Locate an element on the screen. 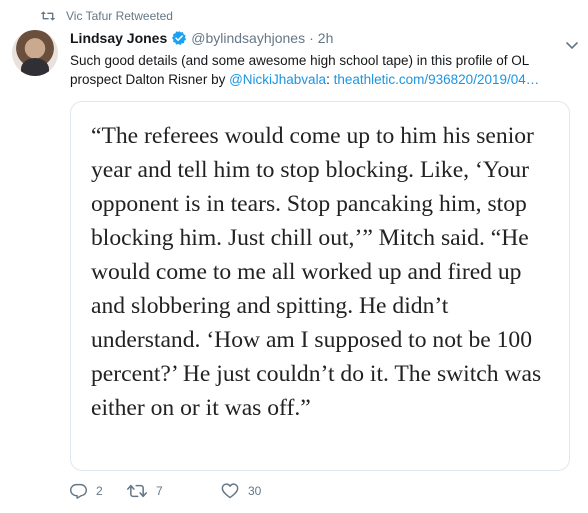  tweet-header: Lindsay Jones @bylindsayhjones · 2h is located at coordinates (201, 38).